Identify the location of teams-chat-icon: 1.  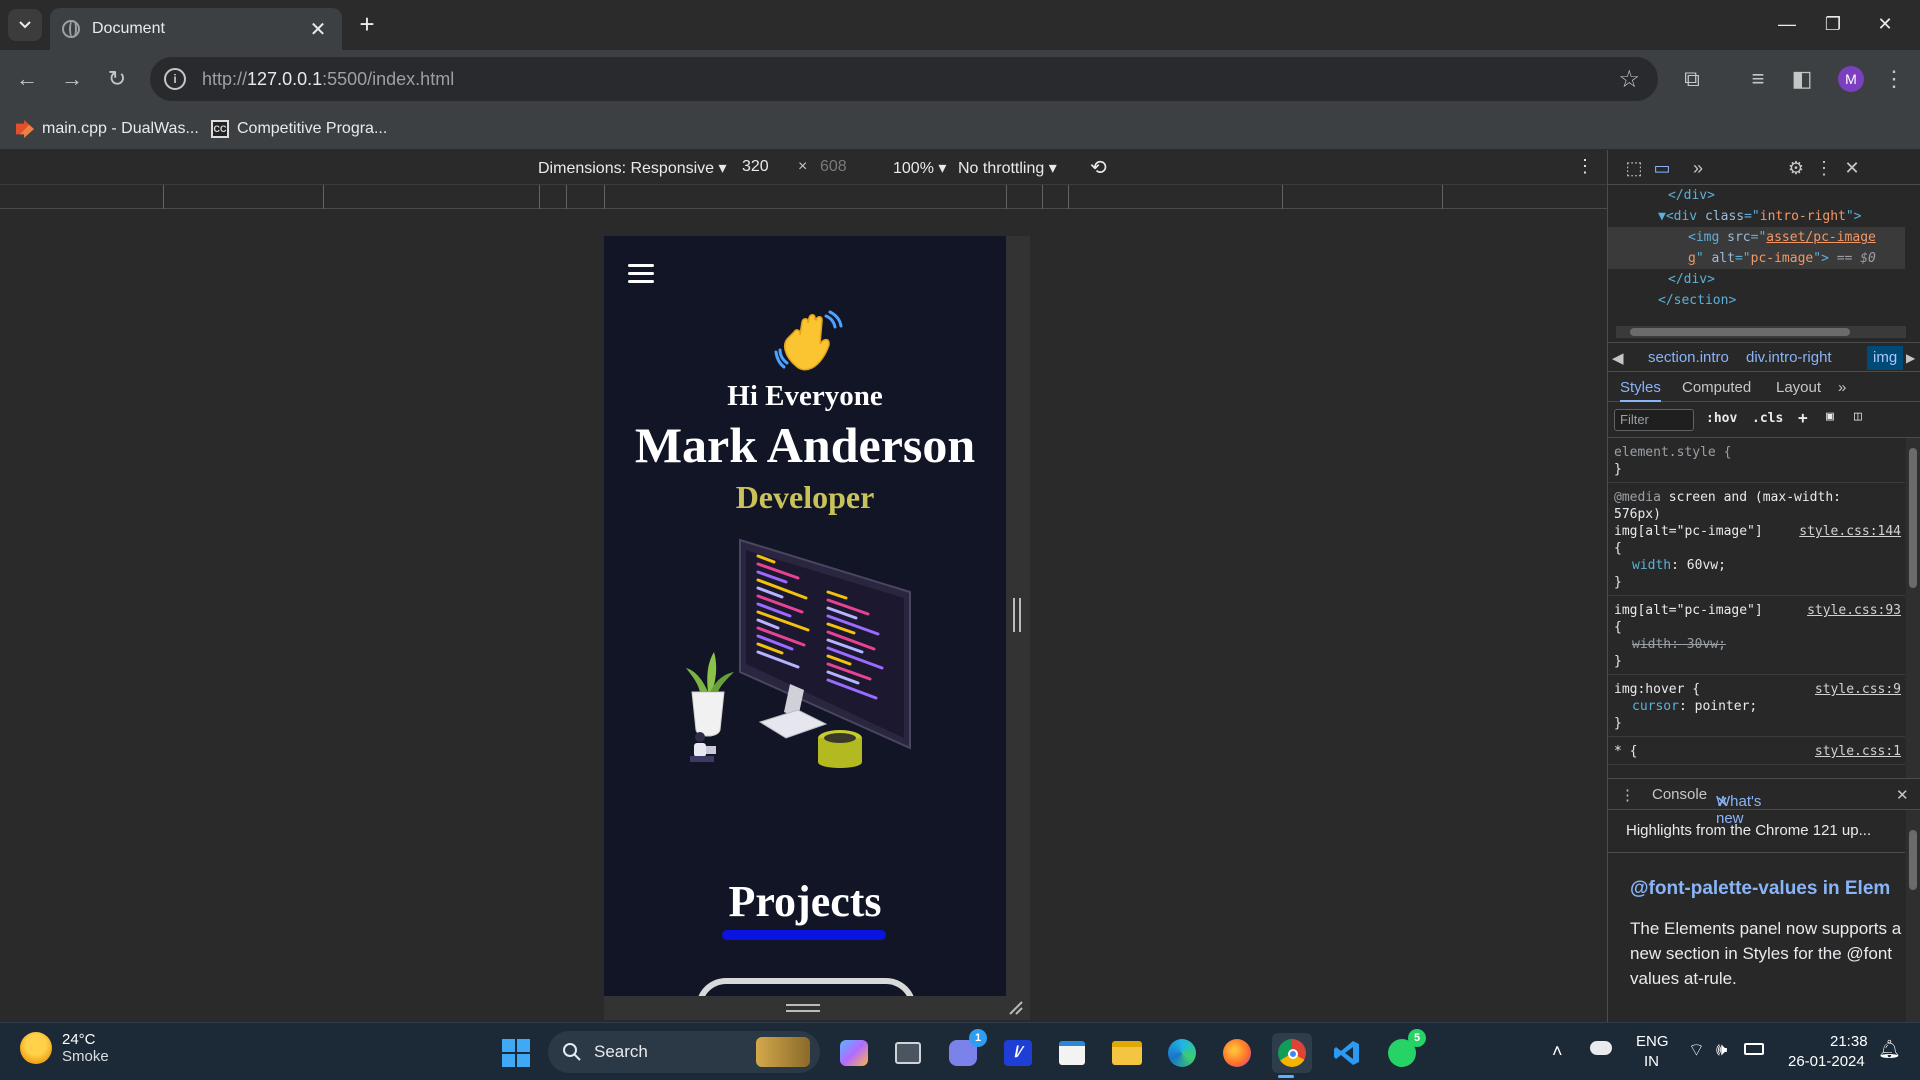
(965, 1051).